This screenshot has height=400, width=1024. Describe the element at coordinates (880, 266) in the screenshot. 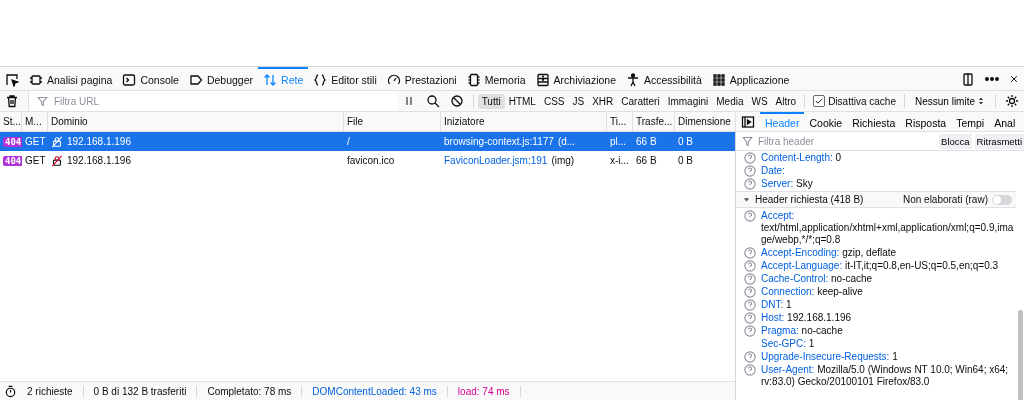

I see `header-entry: Accept-Language: it-IT,it;q=0.8,en-US;q=0.5,en;q=0.3` at that location.